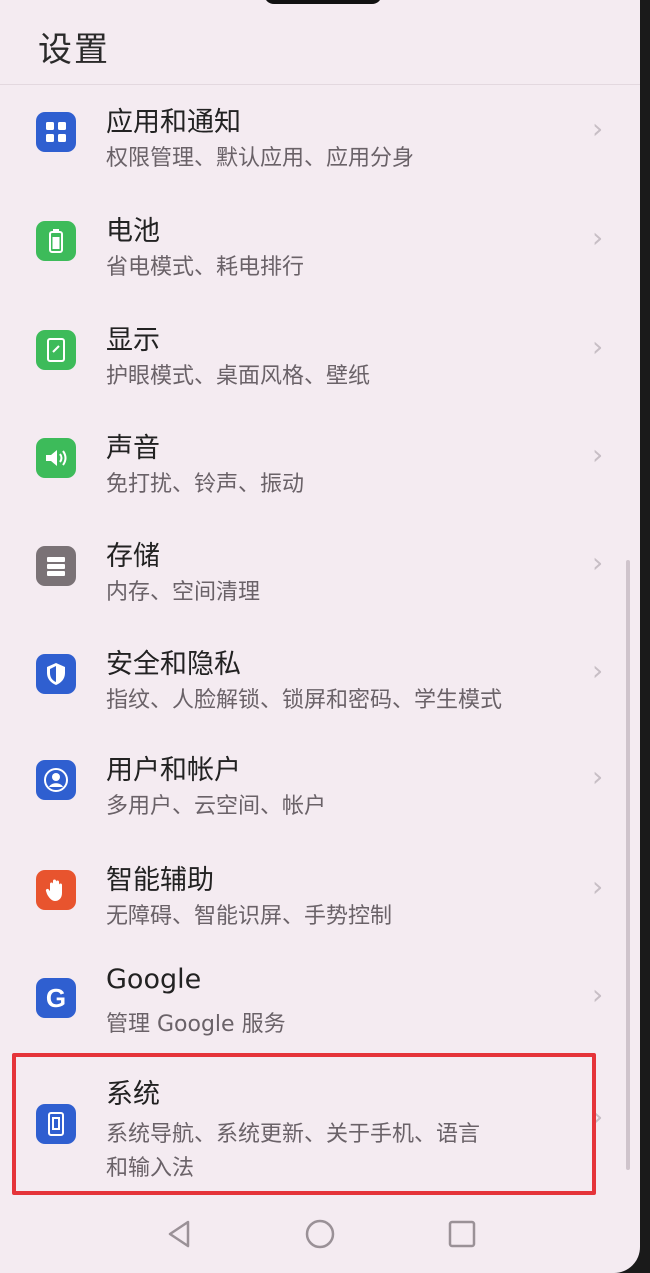  I want to click on settings-item-apps: 应用和通知 权限管理、默认应用、应用分身 ›, so click(320, 142).